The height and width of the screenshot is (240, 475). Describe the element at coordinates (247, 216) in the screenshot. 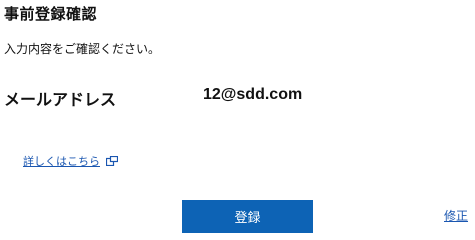

I see `register-button: 登録` at that location.